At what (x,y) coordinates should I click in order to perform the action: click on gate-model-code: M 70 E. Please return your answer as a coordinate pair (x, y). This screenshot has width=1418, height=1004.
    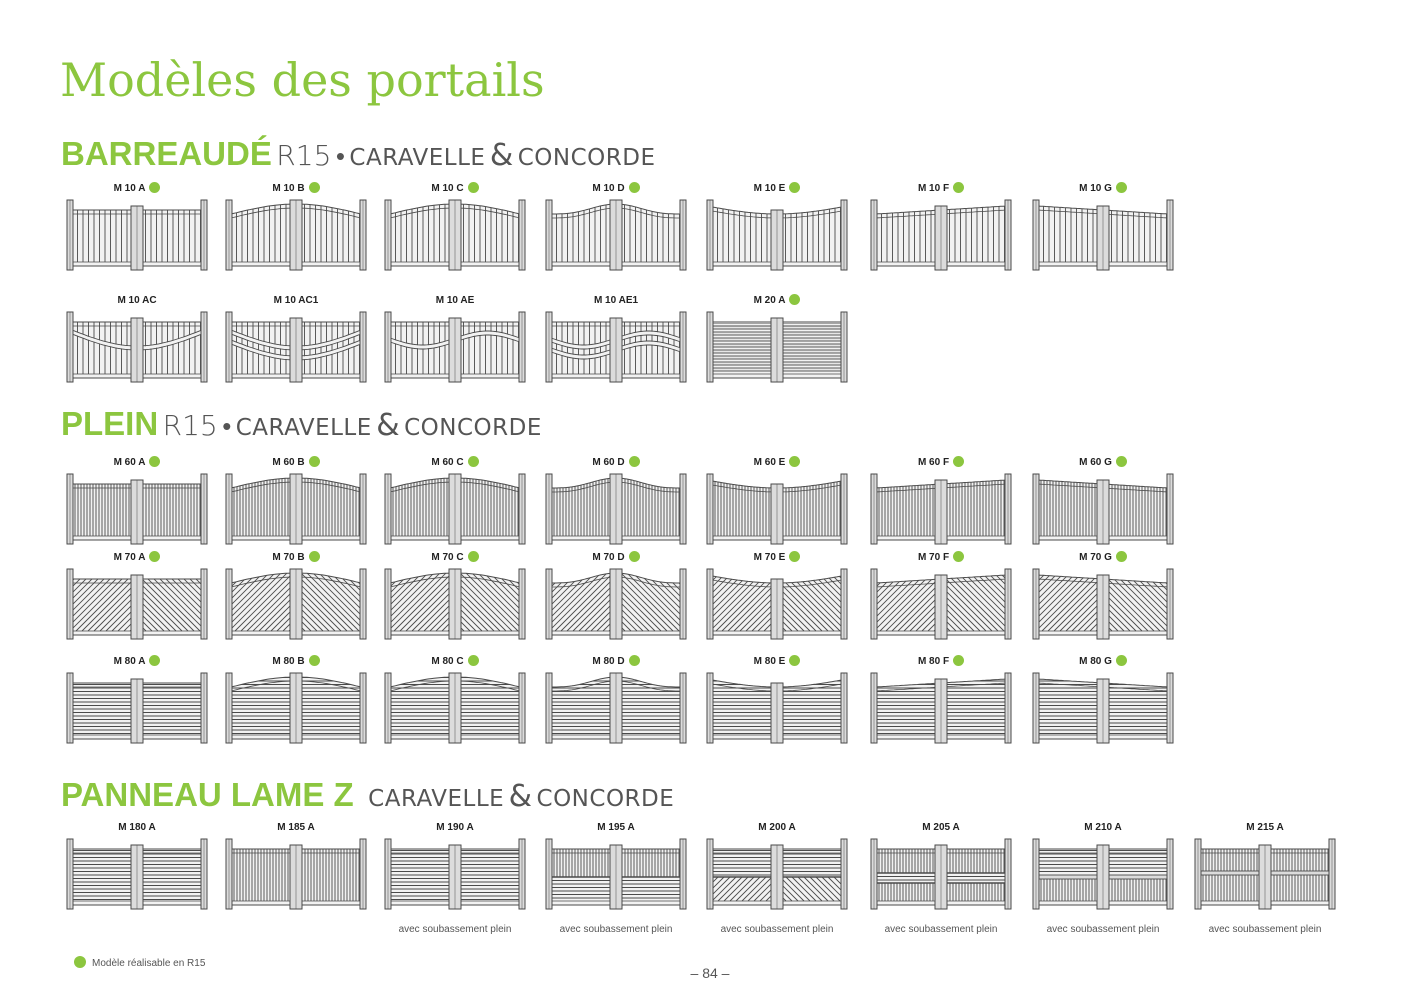
    Looking at the image, I should click on (769, 557).